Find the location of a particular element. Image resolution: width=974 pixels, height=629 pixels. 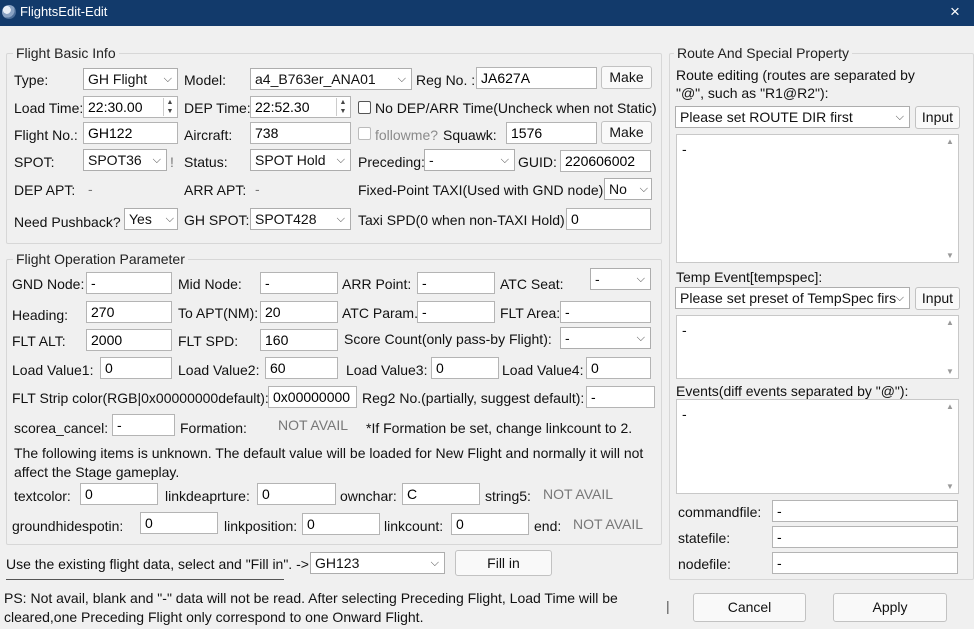

followme-checkbox is located at coordinates (364, 133).